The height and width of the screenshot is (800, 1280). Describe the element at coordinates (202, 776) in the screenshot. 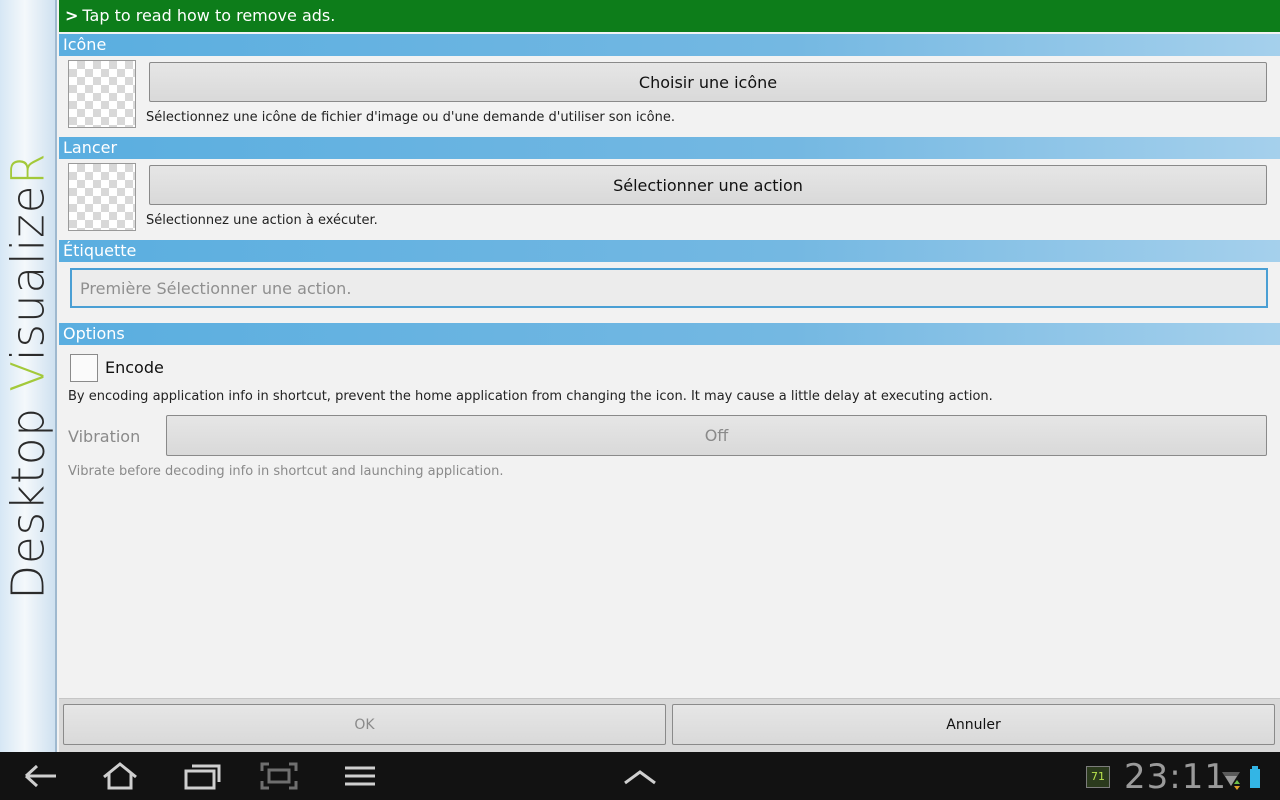

I see `recent-apps-icon` at that location.